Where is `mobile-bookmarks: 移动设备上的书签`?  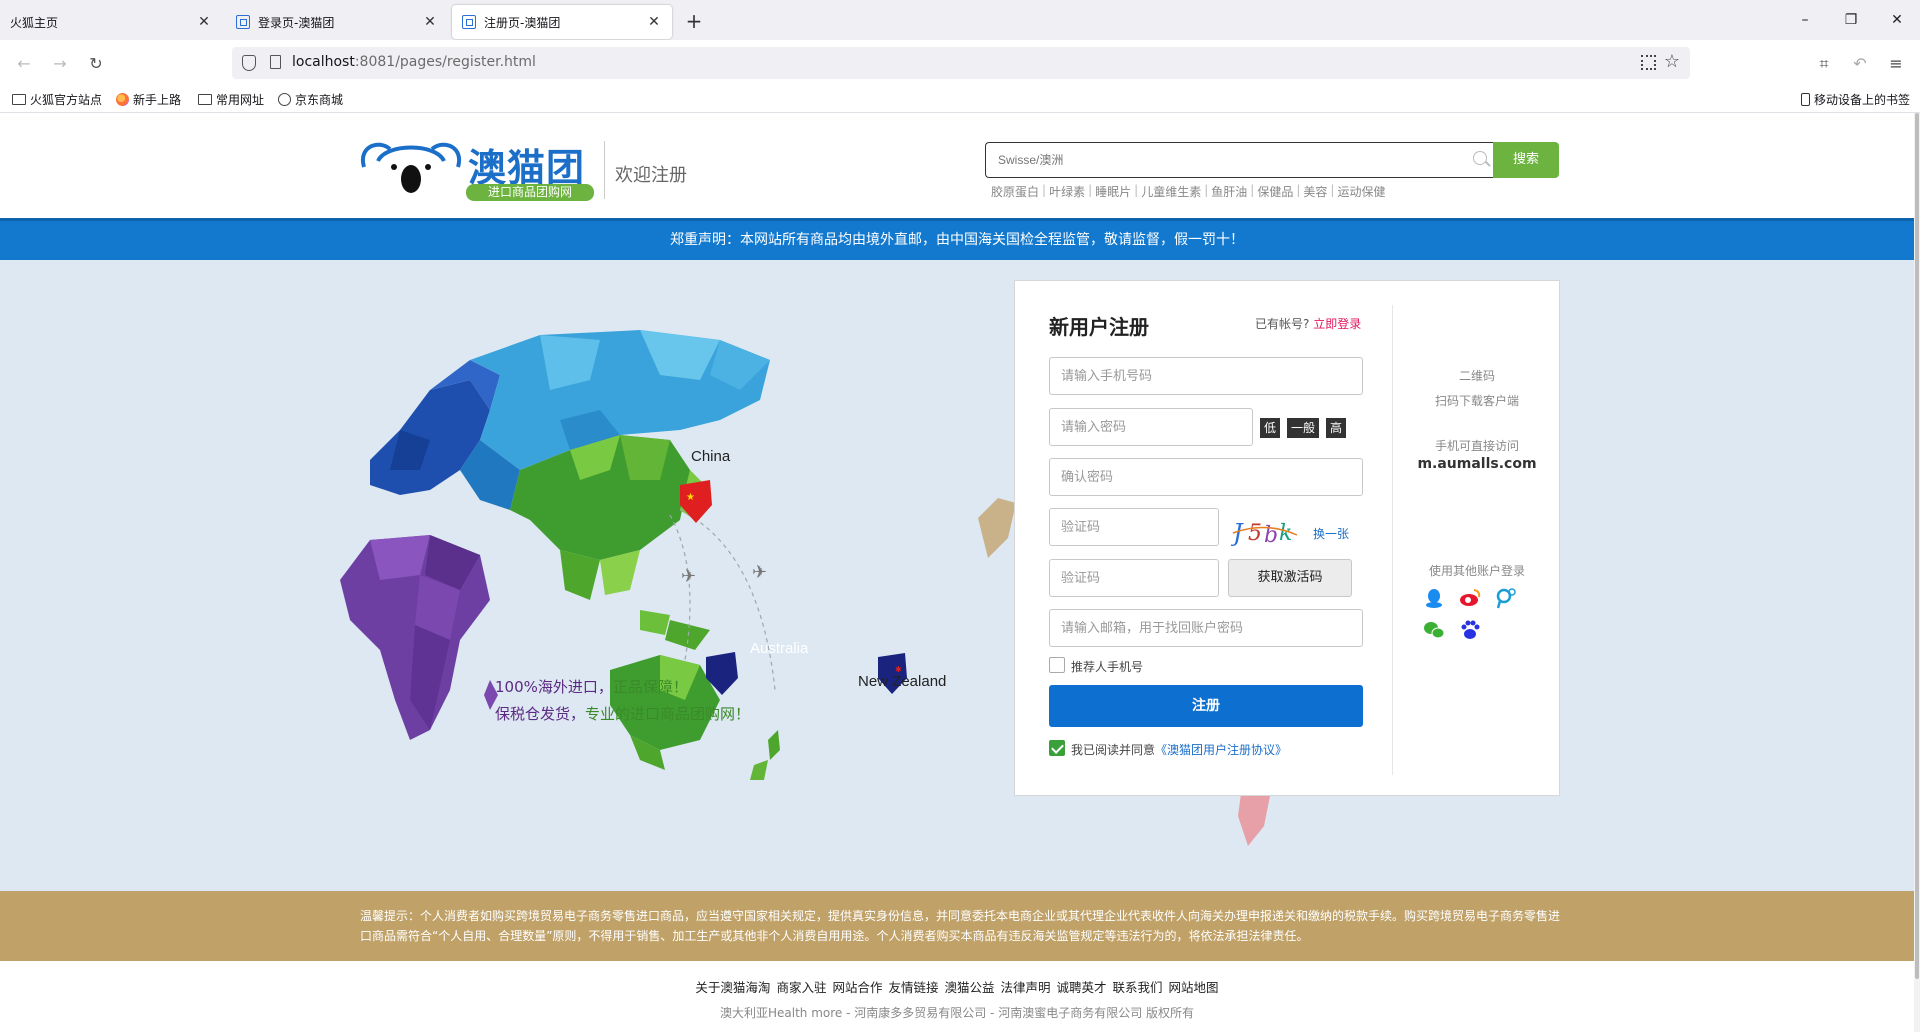
mobile-bookmarks: 移动设备上的书签 is located at coordinates (1855, 99).